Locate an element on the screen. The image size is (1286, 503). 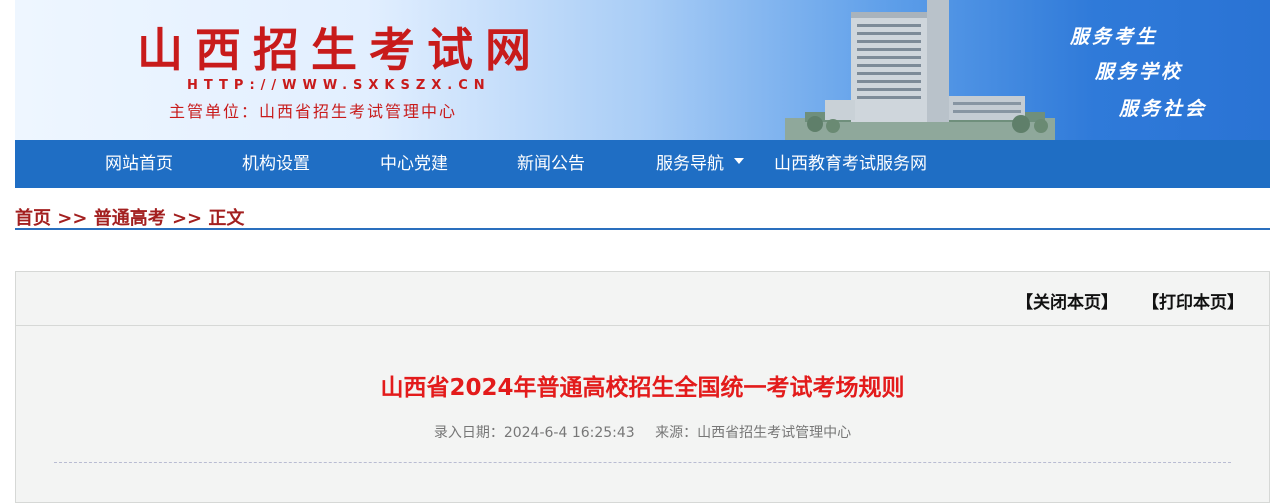
breadcrumb: 首页 >> 普通高考 >> 正文 is located at coordinates (129, 217).